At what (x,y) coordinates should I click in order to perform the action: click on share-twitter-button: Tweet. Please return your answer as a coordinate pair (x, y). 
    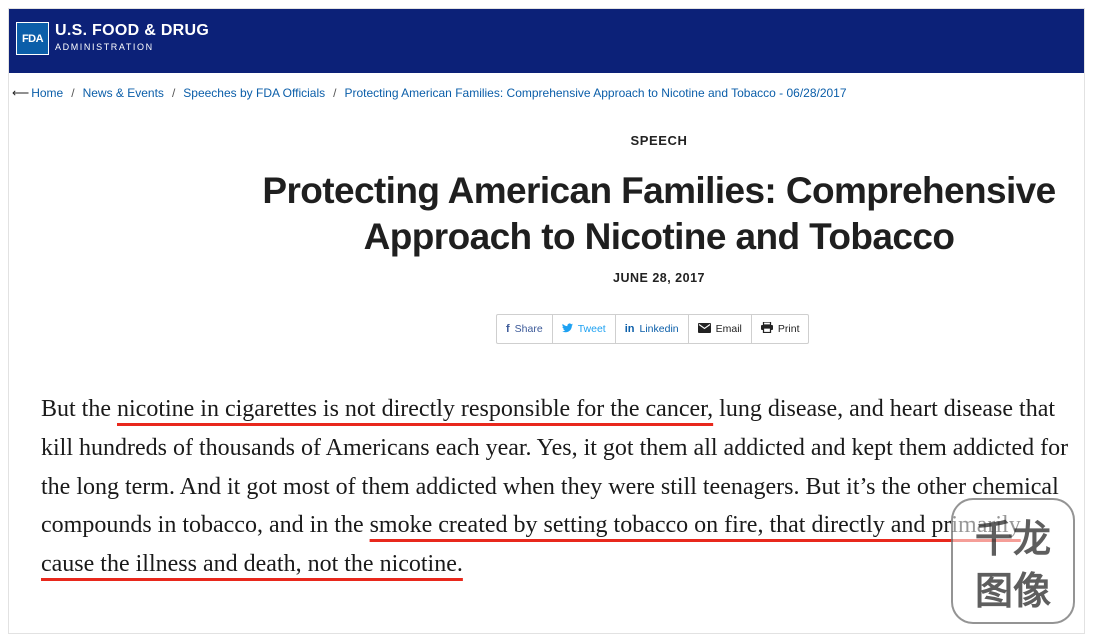
    Looking at the image, I should click on (584, 329).